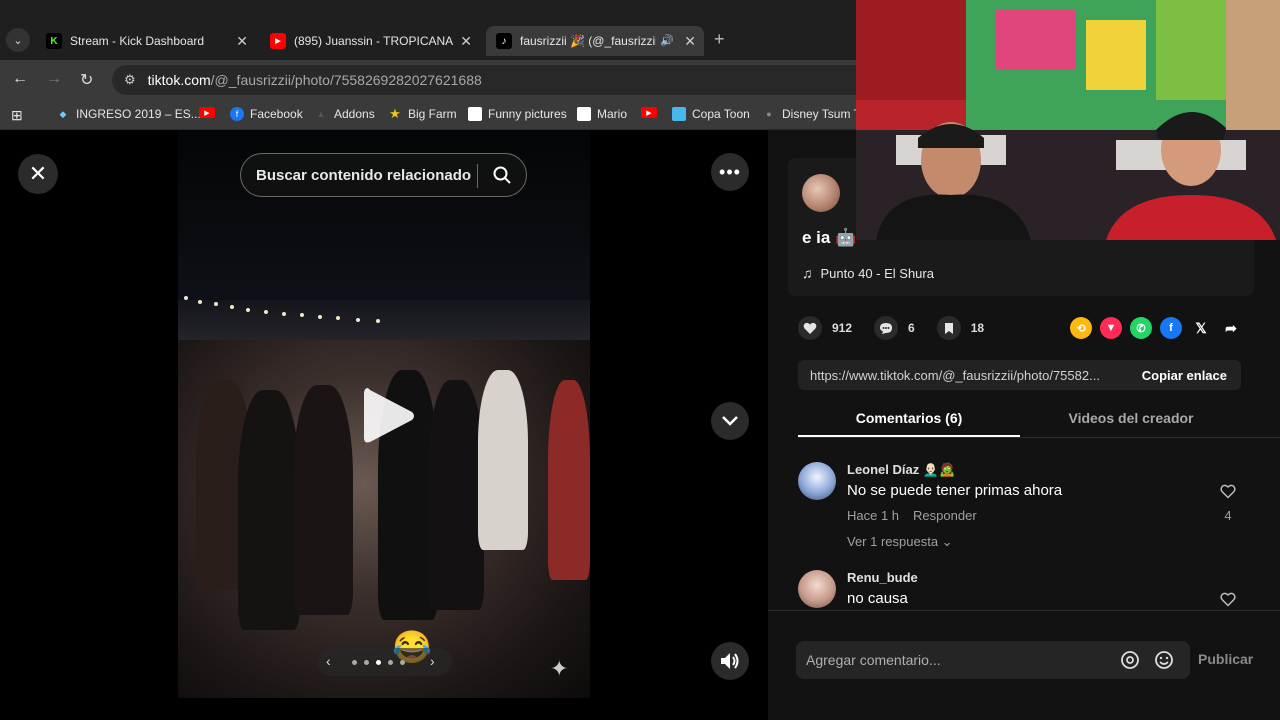  What do you see at coordinates (517, 114) in the screenshot?
I see `bookmark-funny-pictures: Funny pictures` at bounding box center [517, 114].